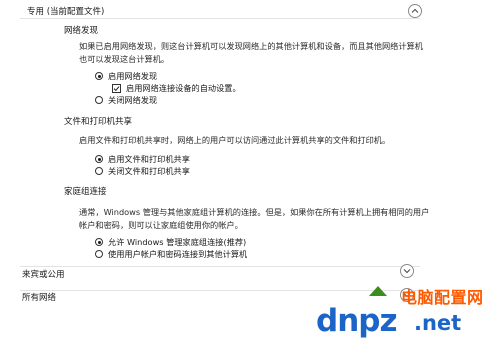 This screenshot has width=500, height=342. I want to click on network-discovery-off-option: 关闭网络发现, so click(126, 100).